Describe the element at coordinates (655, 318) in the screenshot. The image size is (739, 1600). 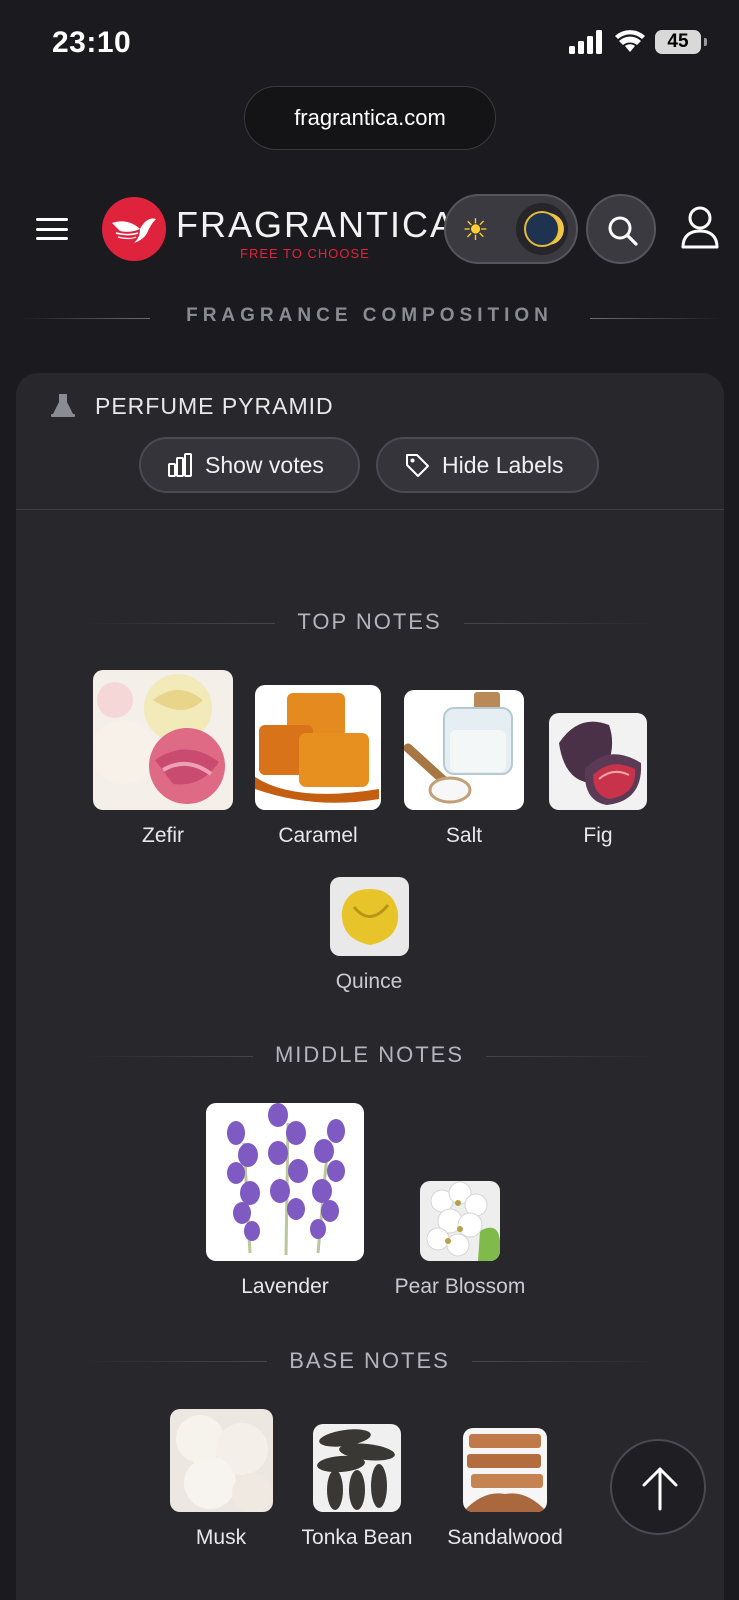
I see `heading-divider-right` at that location.